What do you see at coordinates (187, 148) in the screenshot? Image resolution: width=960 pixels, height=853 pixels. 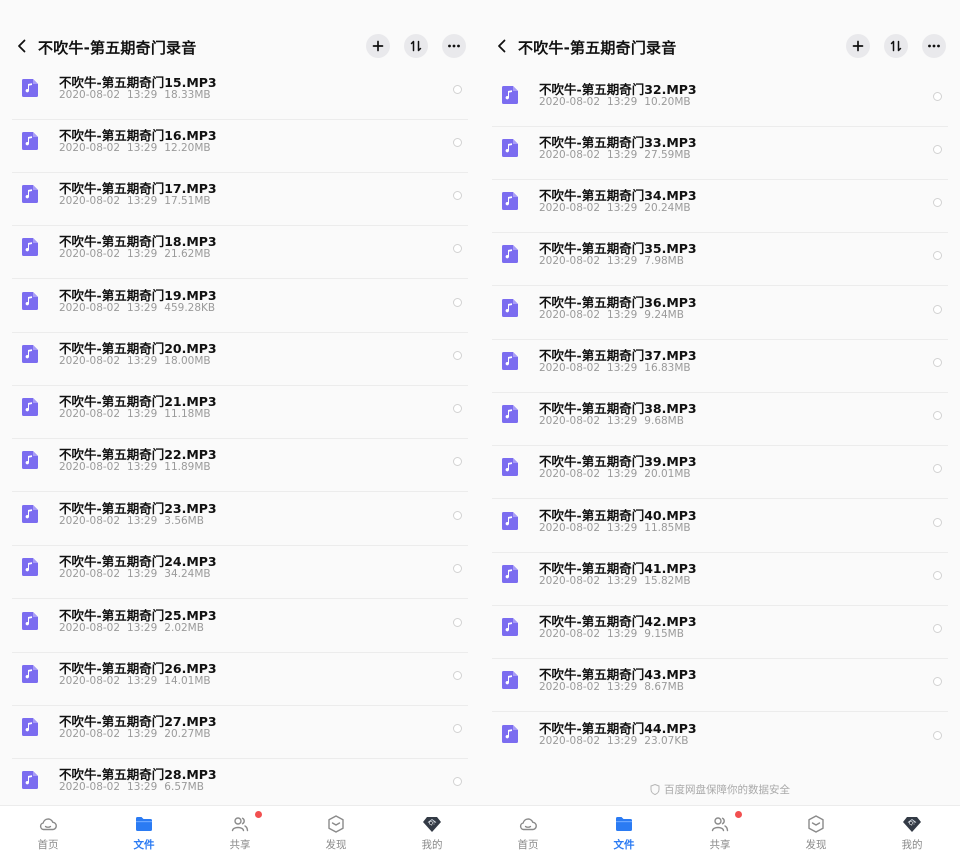 I see `file-size: 12.20MB` at bounding box center [187, 148].